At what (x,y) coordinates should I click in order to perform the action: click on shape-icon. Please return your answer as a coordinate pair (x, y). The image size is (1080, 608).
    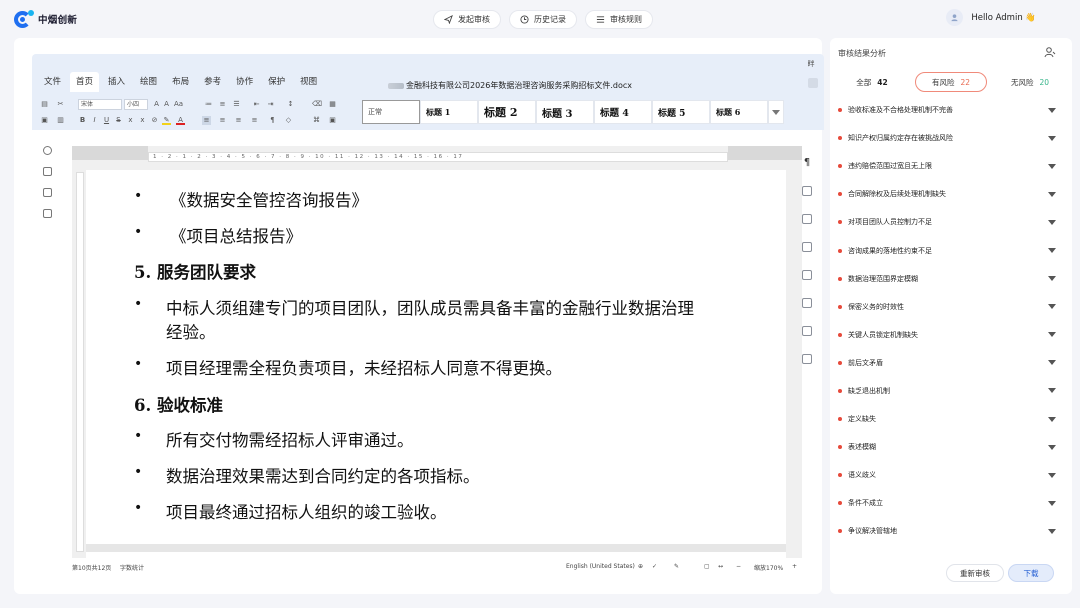
    Looking at the image, I should click on (807, 275).